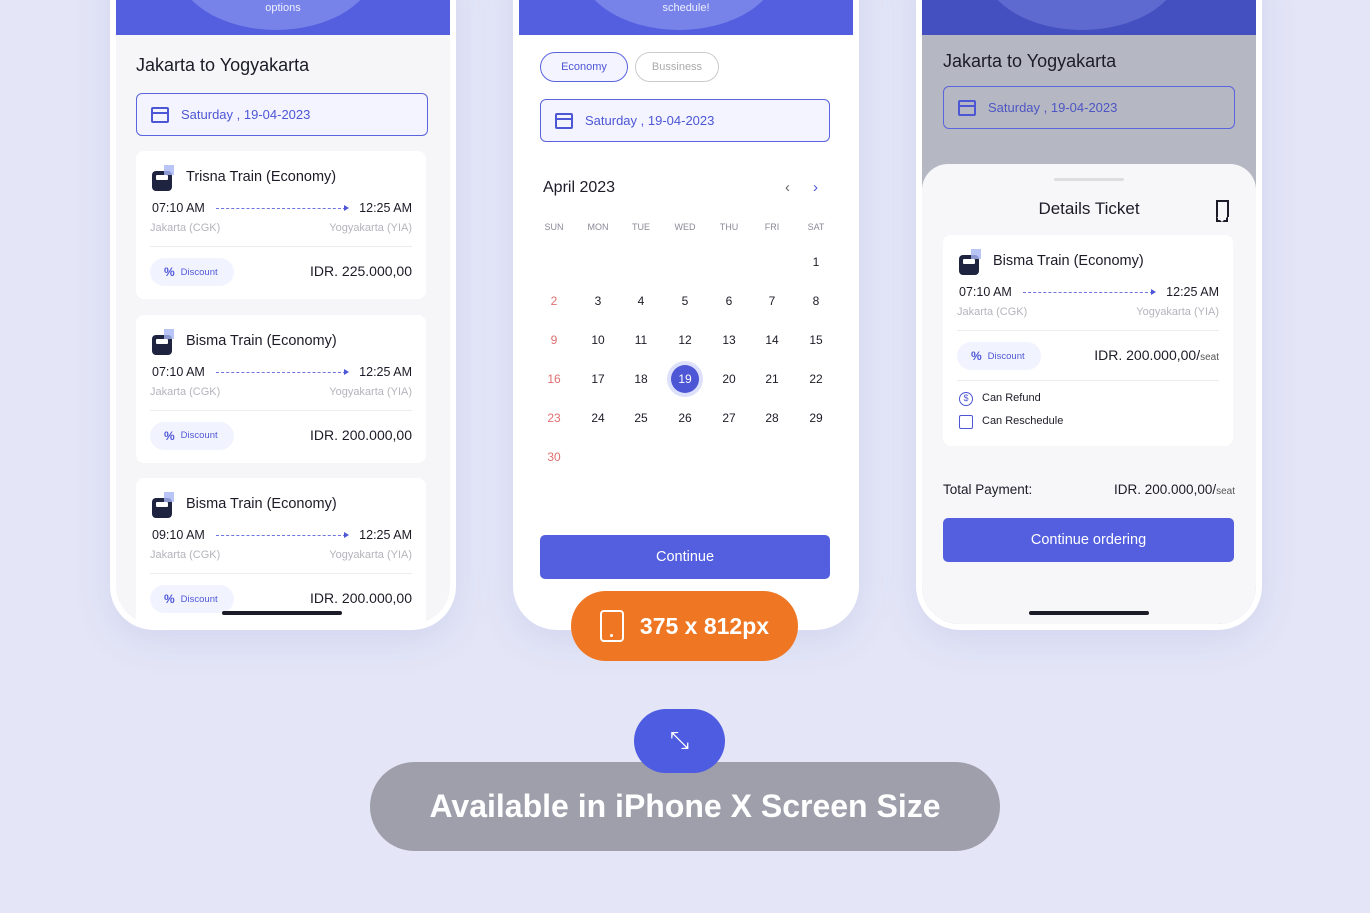 This screenshot has width=1370, height=913. What do you see at coordinates (967, 107) in the screenshot?
I see `calendar-icon` at bounding box center [967, 107].